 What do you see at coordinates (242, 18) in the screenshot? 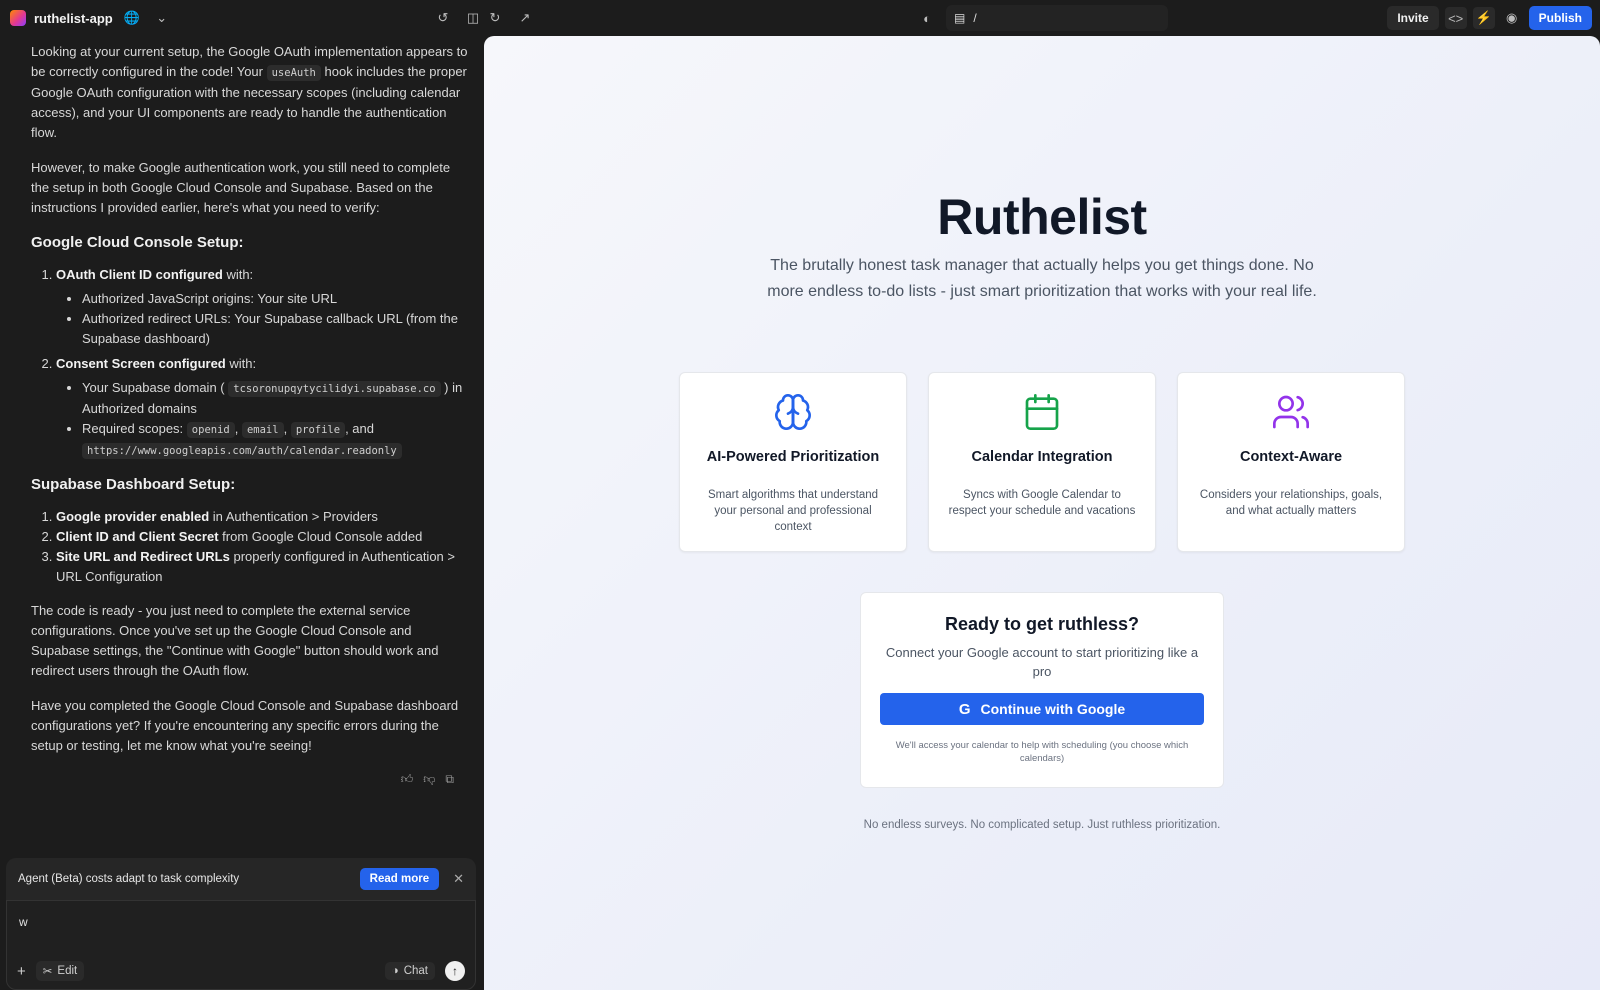
I see `project-header: ruthelist-app 🌐 ⌄ ↺ ◫` at bounding box center [242, 18].